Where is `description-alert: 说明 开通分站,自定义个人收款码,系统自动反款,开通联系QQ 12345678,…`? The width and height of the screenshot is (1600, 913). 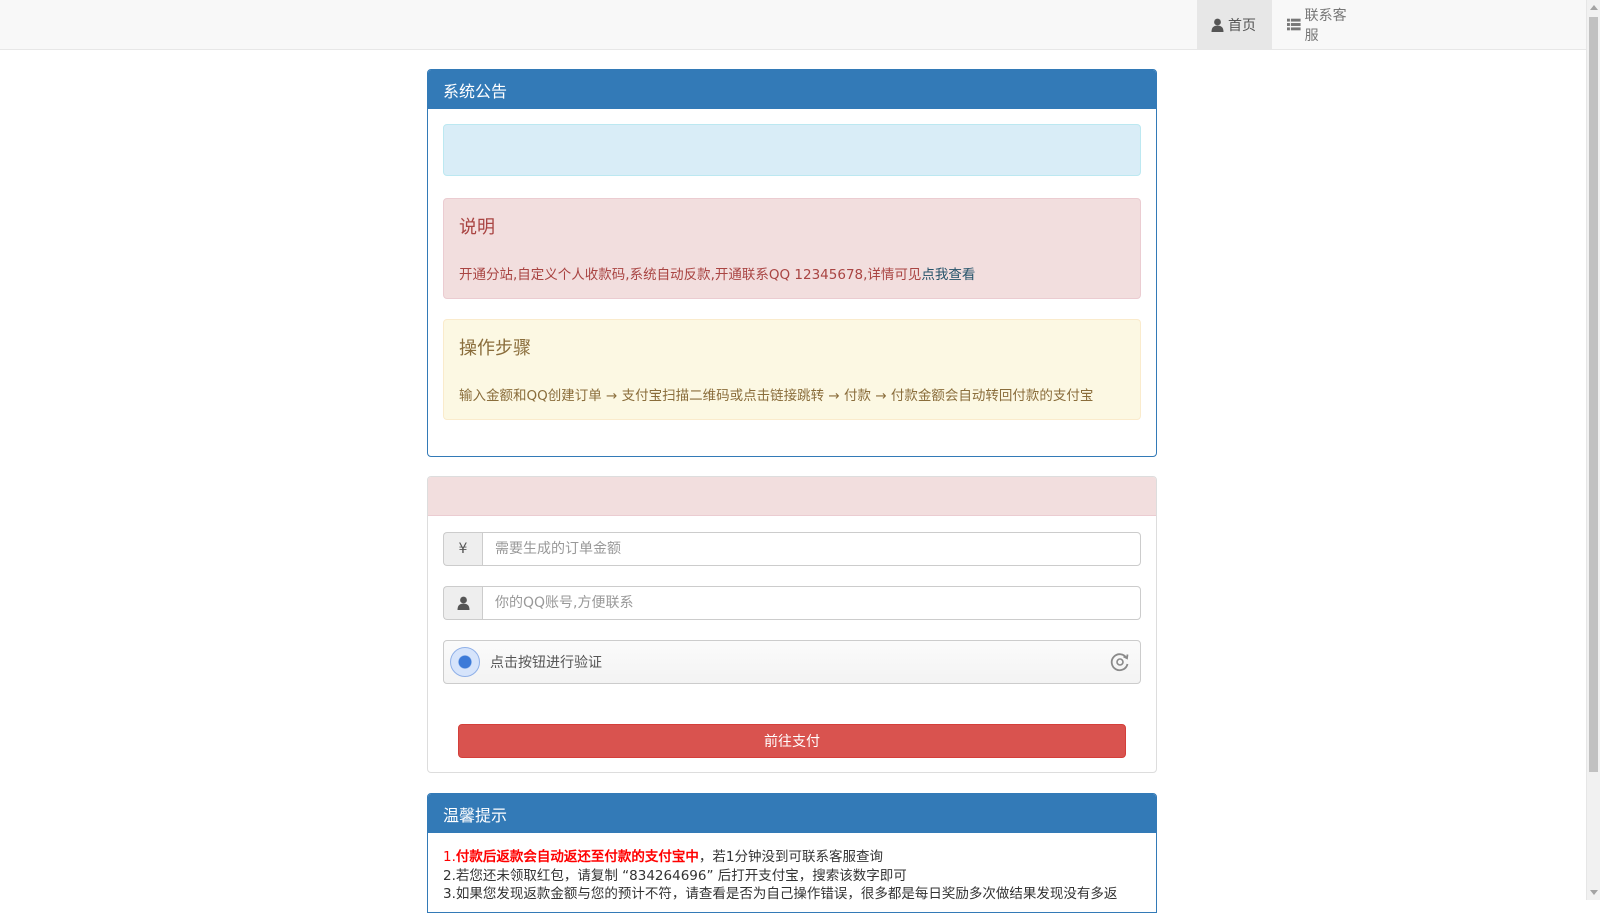 description-alert: 说明 开通分站,自定义个人收款码,系统自动反款,开通联系QQ 12345678,… is located at coordinates (792, 248).